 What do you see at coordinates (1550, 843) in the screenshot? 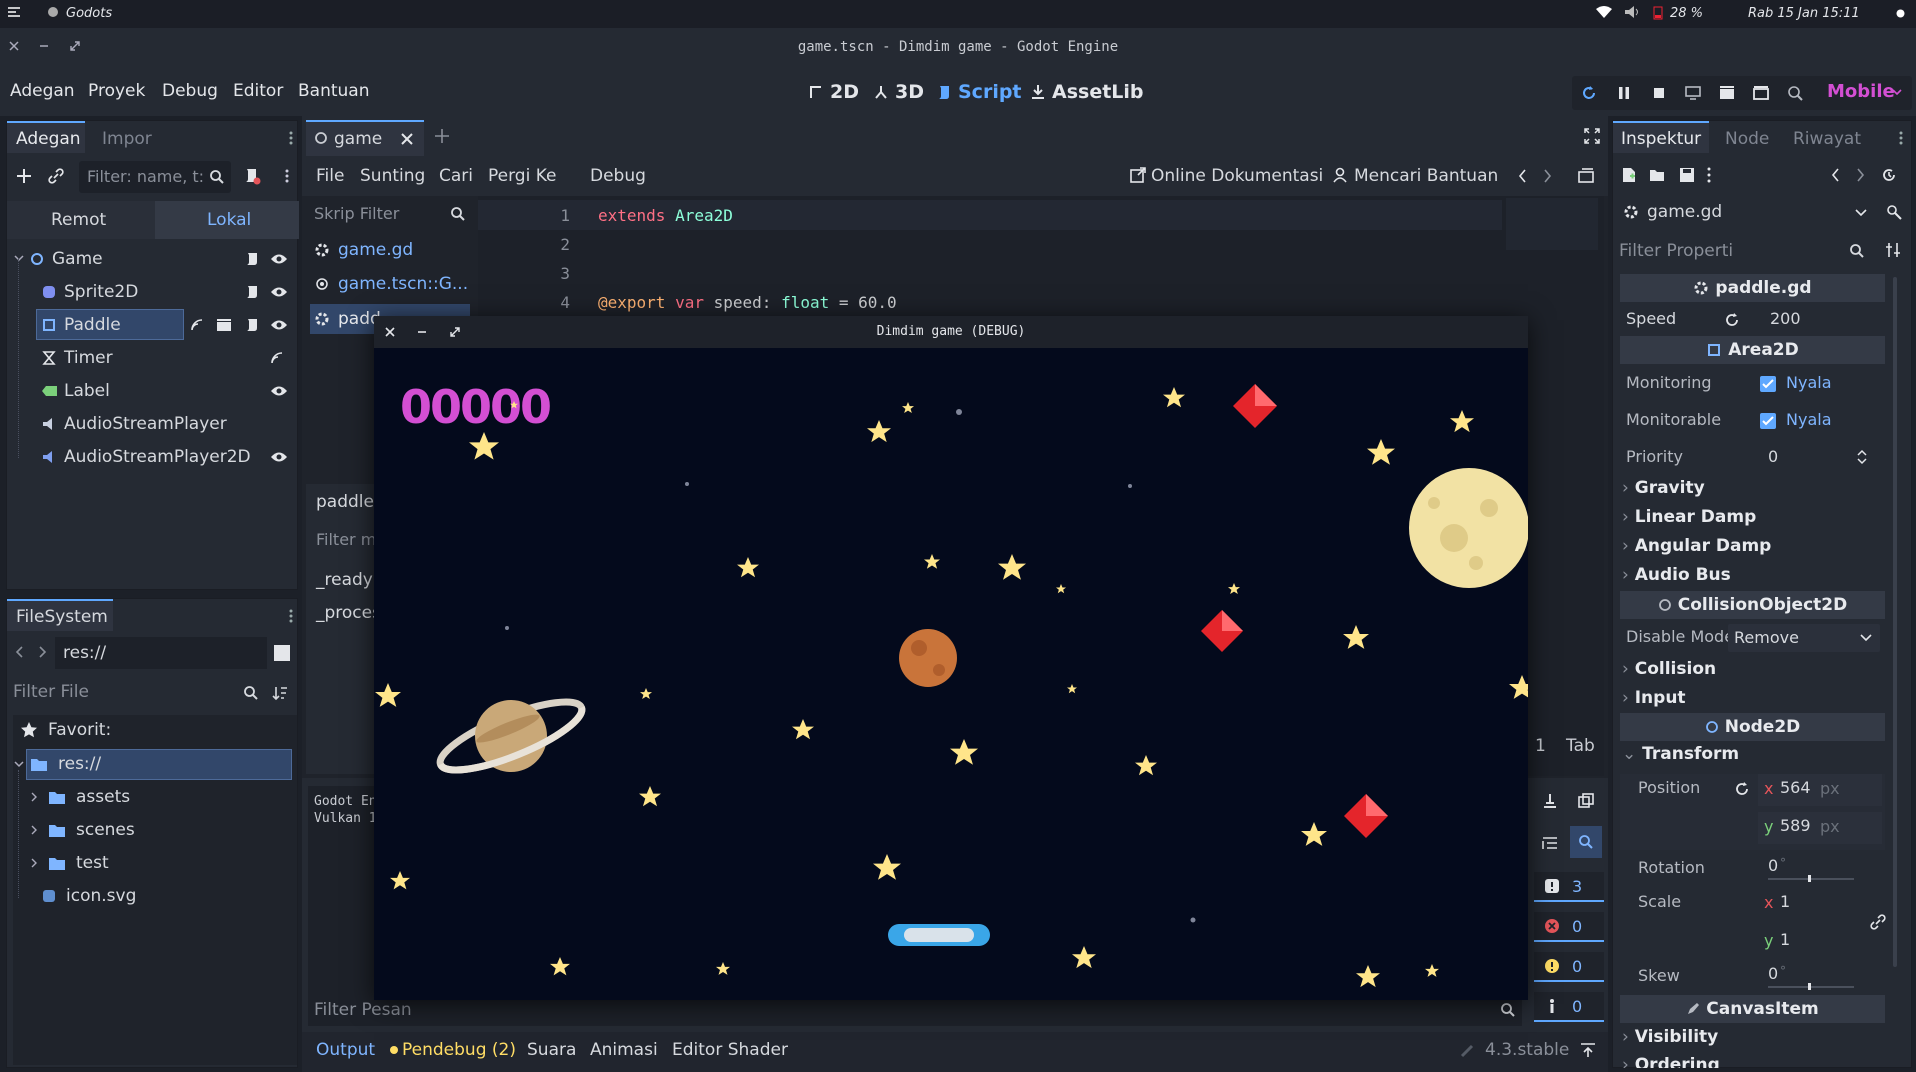
I see `collapse-icon` at bounding box center [1550, 843].